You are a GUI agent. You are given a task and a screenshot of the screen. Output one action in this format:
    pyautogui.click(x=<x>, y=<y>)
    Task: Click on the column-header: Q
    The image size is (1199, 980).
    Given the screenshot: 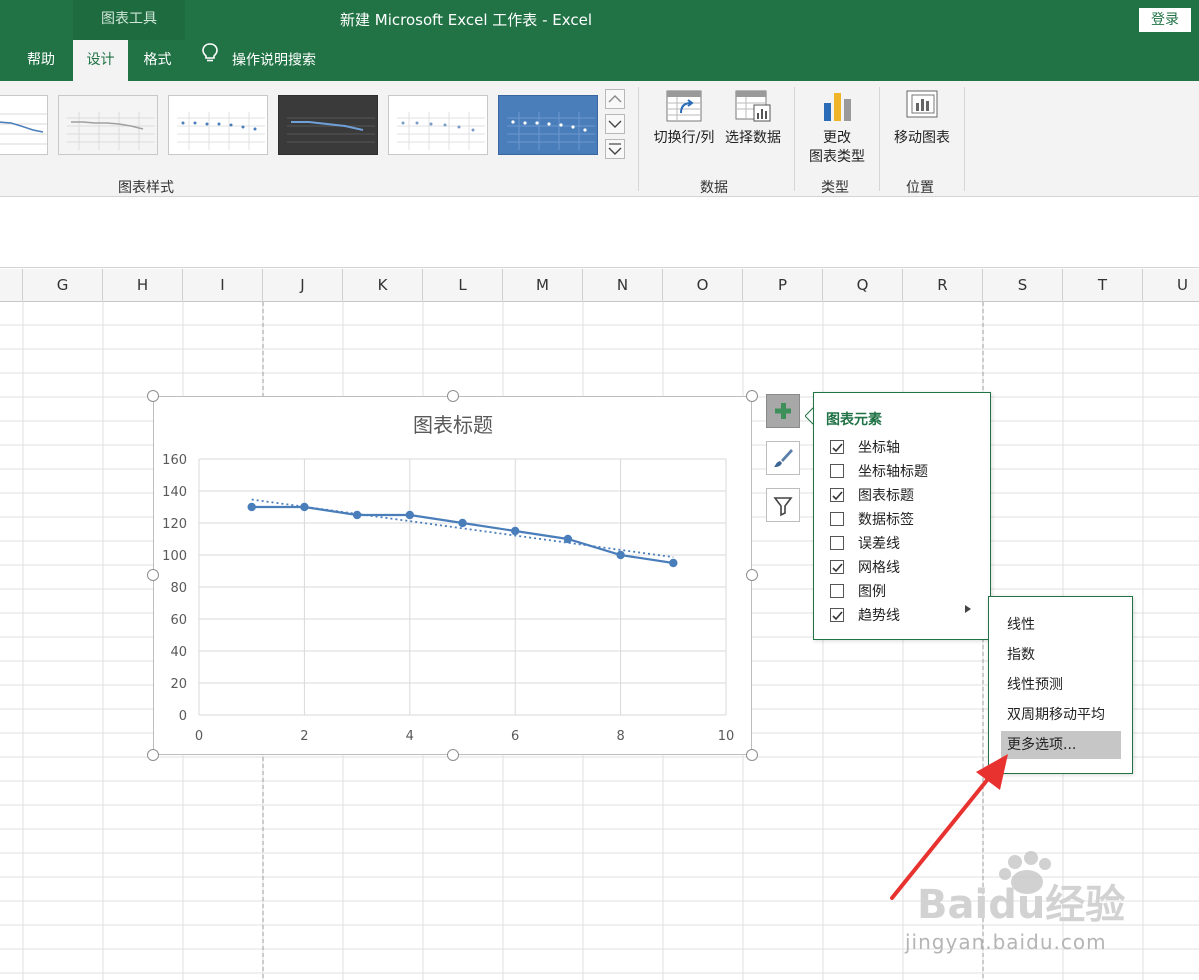 What is the action you would take?
    pyautogui.click(x=863, y=285)
    